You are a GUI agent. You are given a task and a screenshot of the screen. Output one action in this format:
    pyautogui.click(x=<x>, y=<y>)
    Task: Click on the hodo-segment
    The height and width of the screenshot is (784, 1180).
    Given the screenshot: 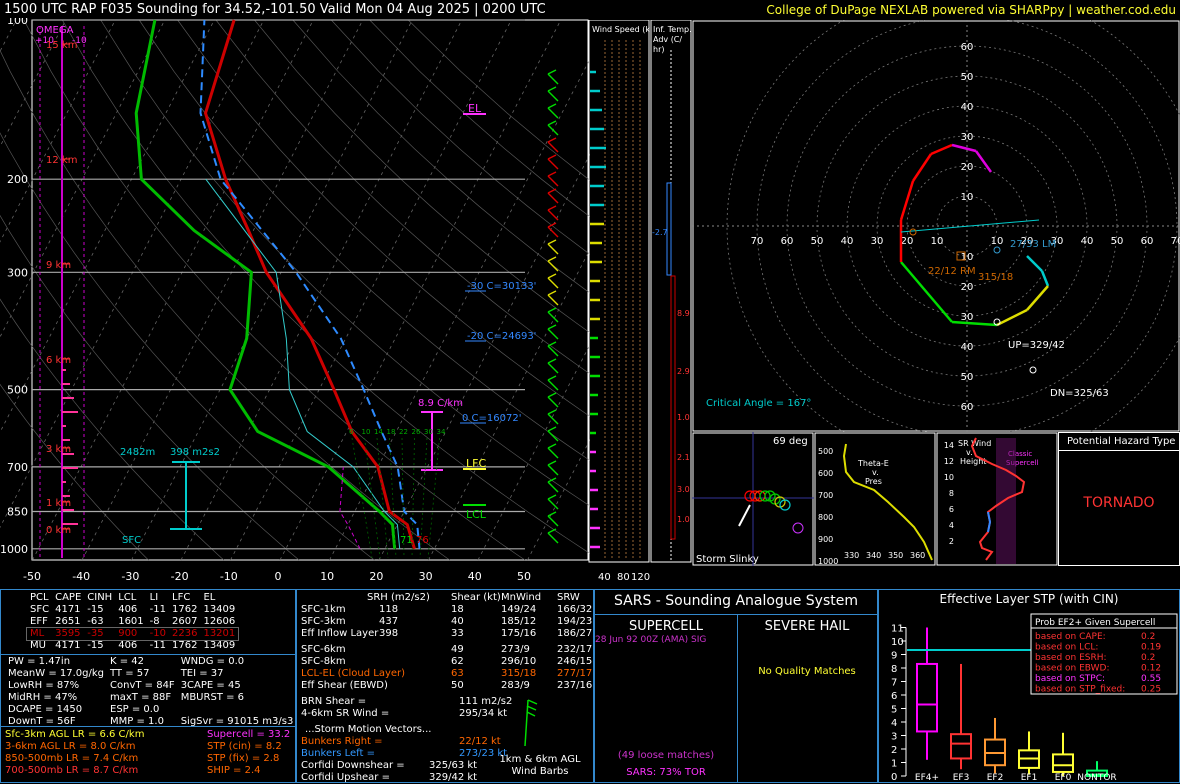 What is the action you would take?
    pyautogui.click(x=907, y=200)
    